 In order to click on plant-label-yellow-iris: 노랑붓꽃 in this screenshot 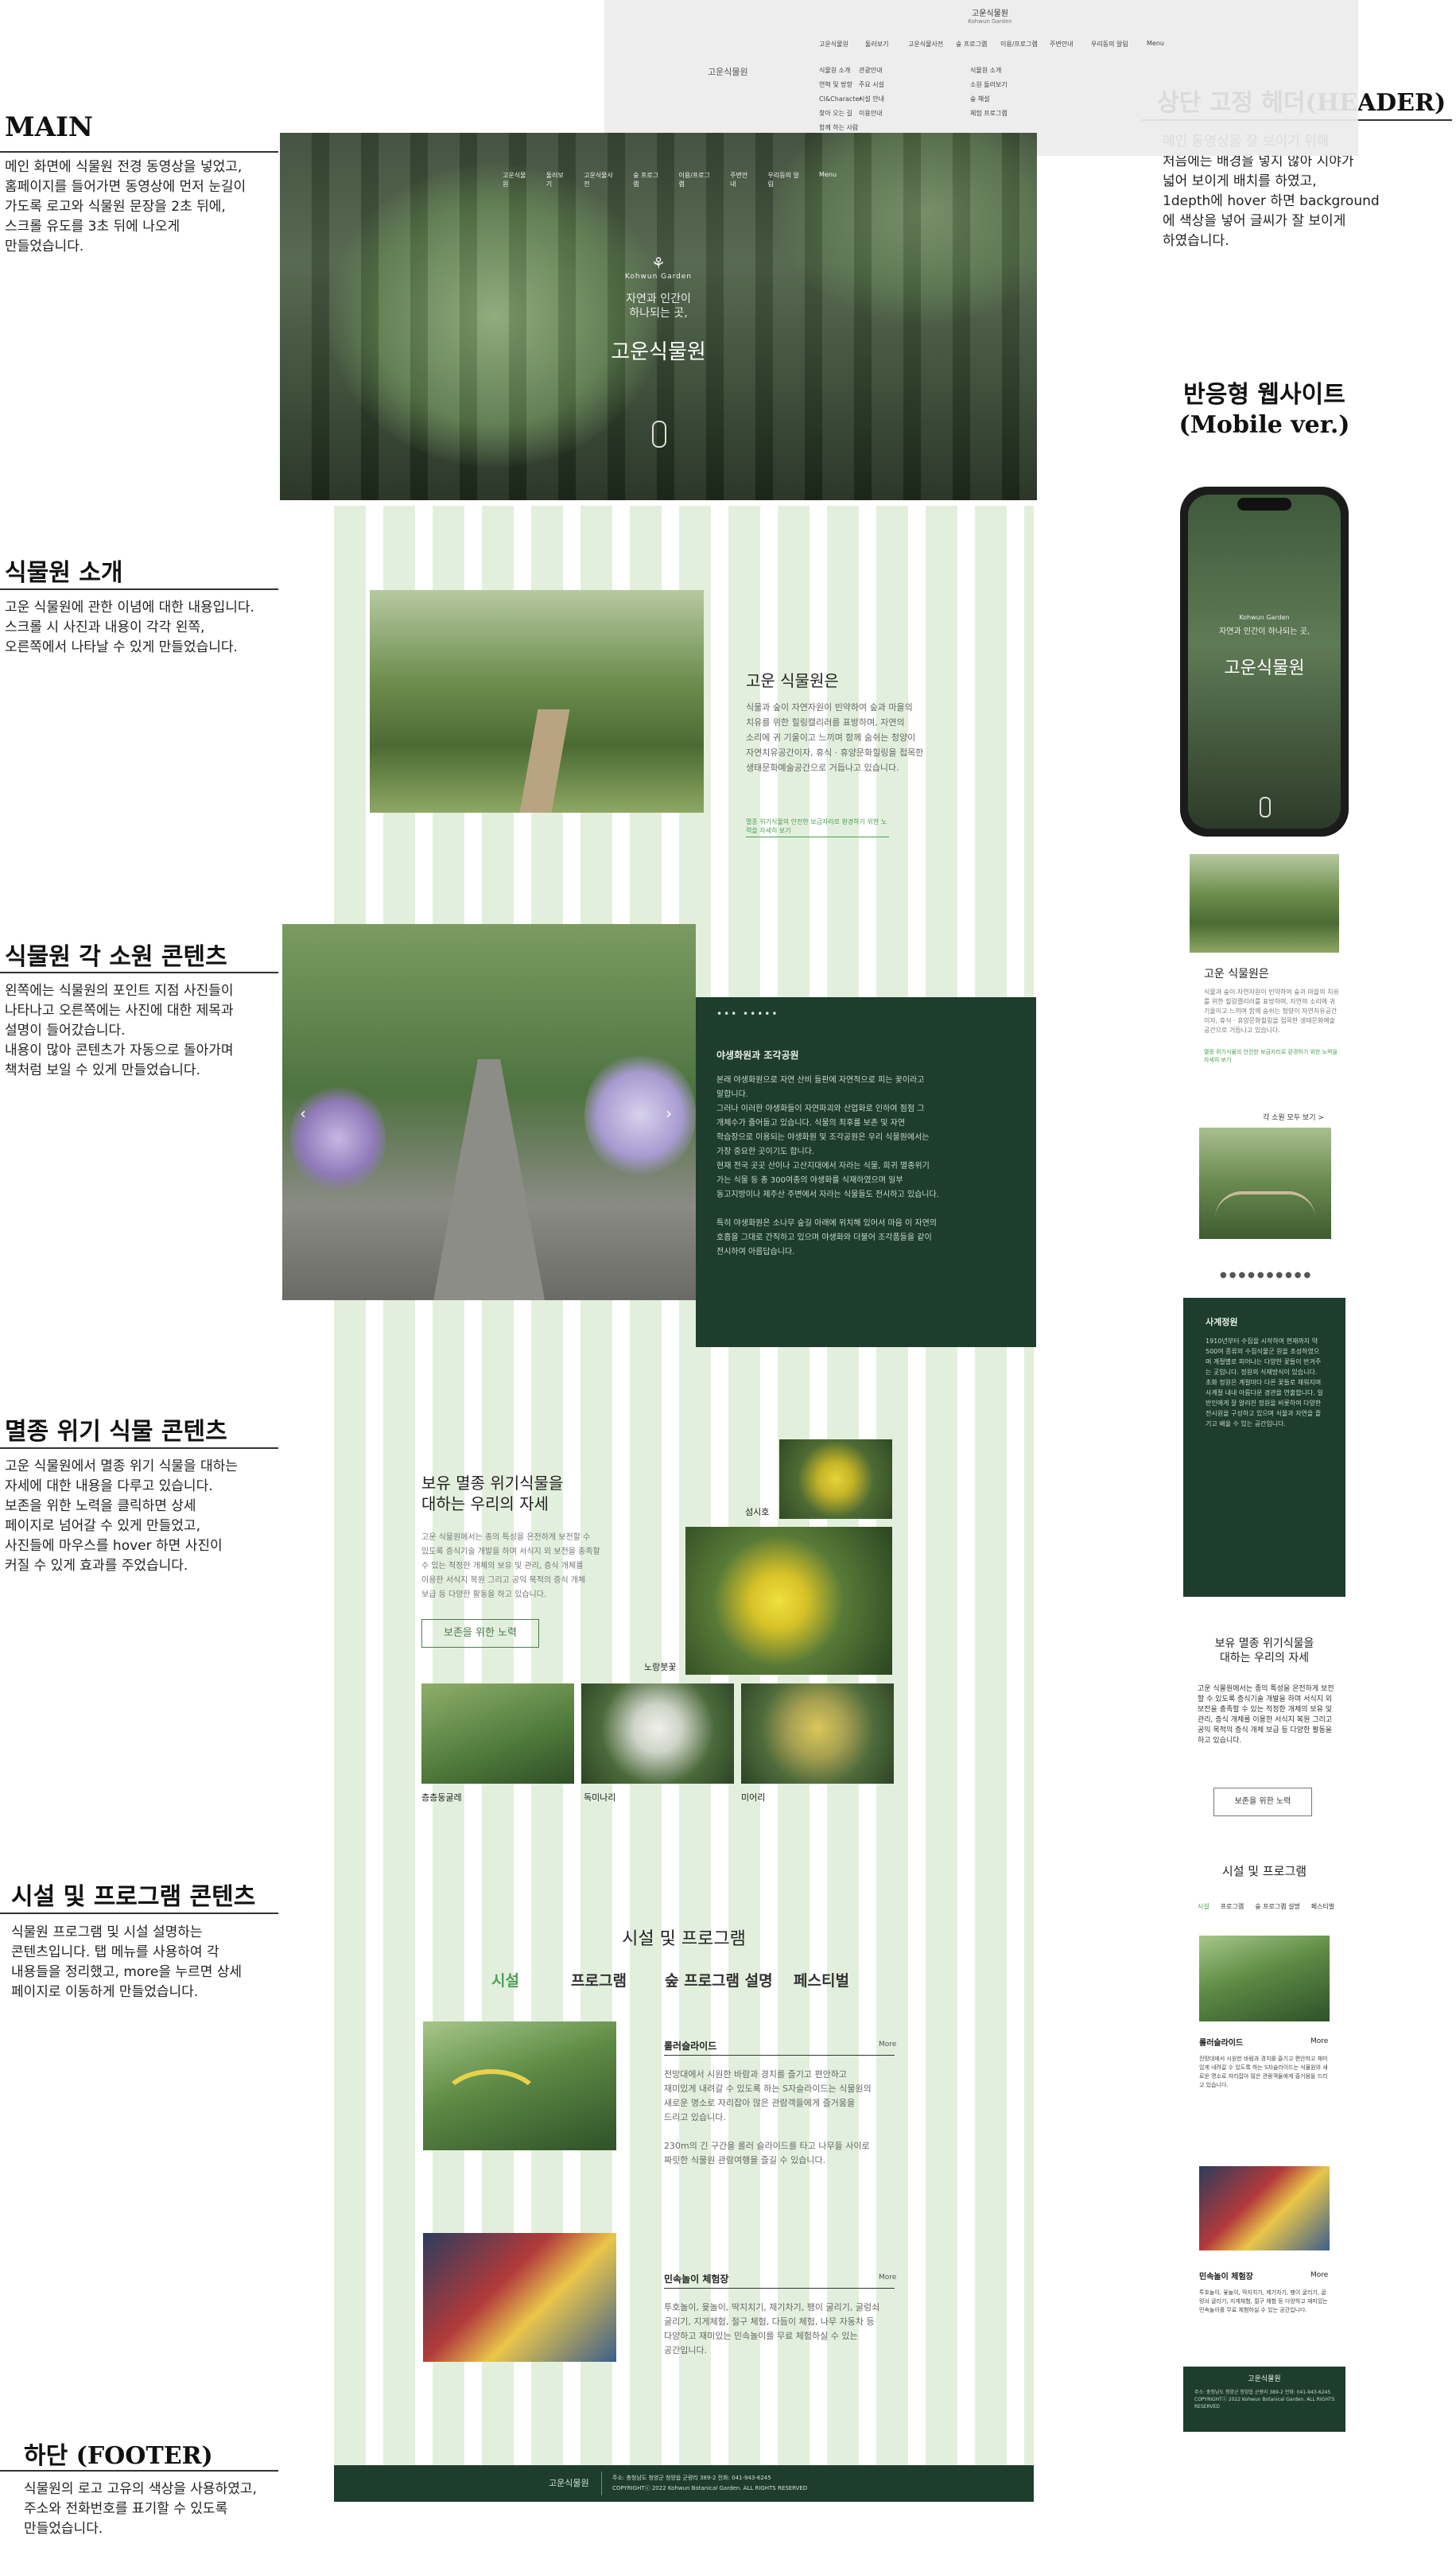, I will do `click(660, 1667)`.